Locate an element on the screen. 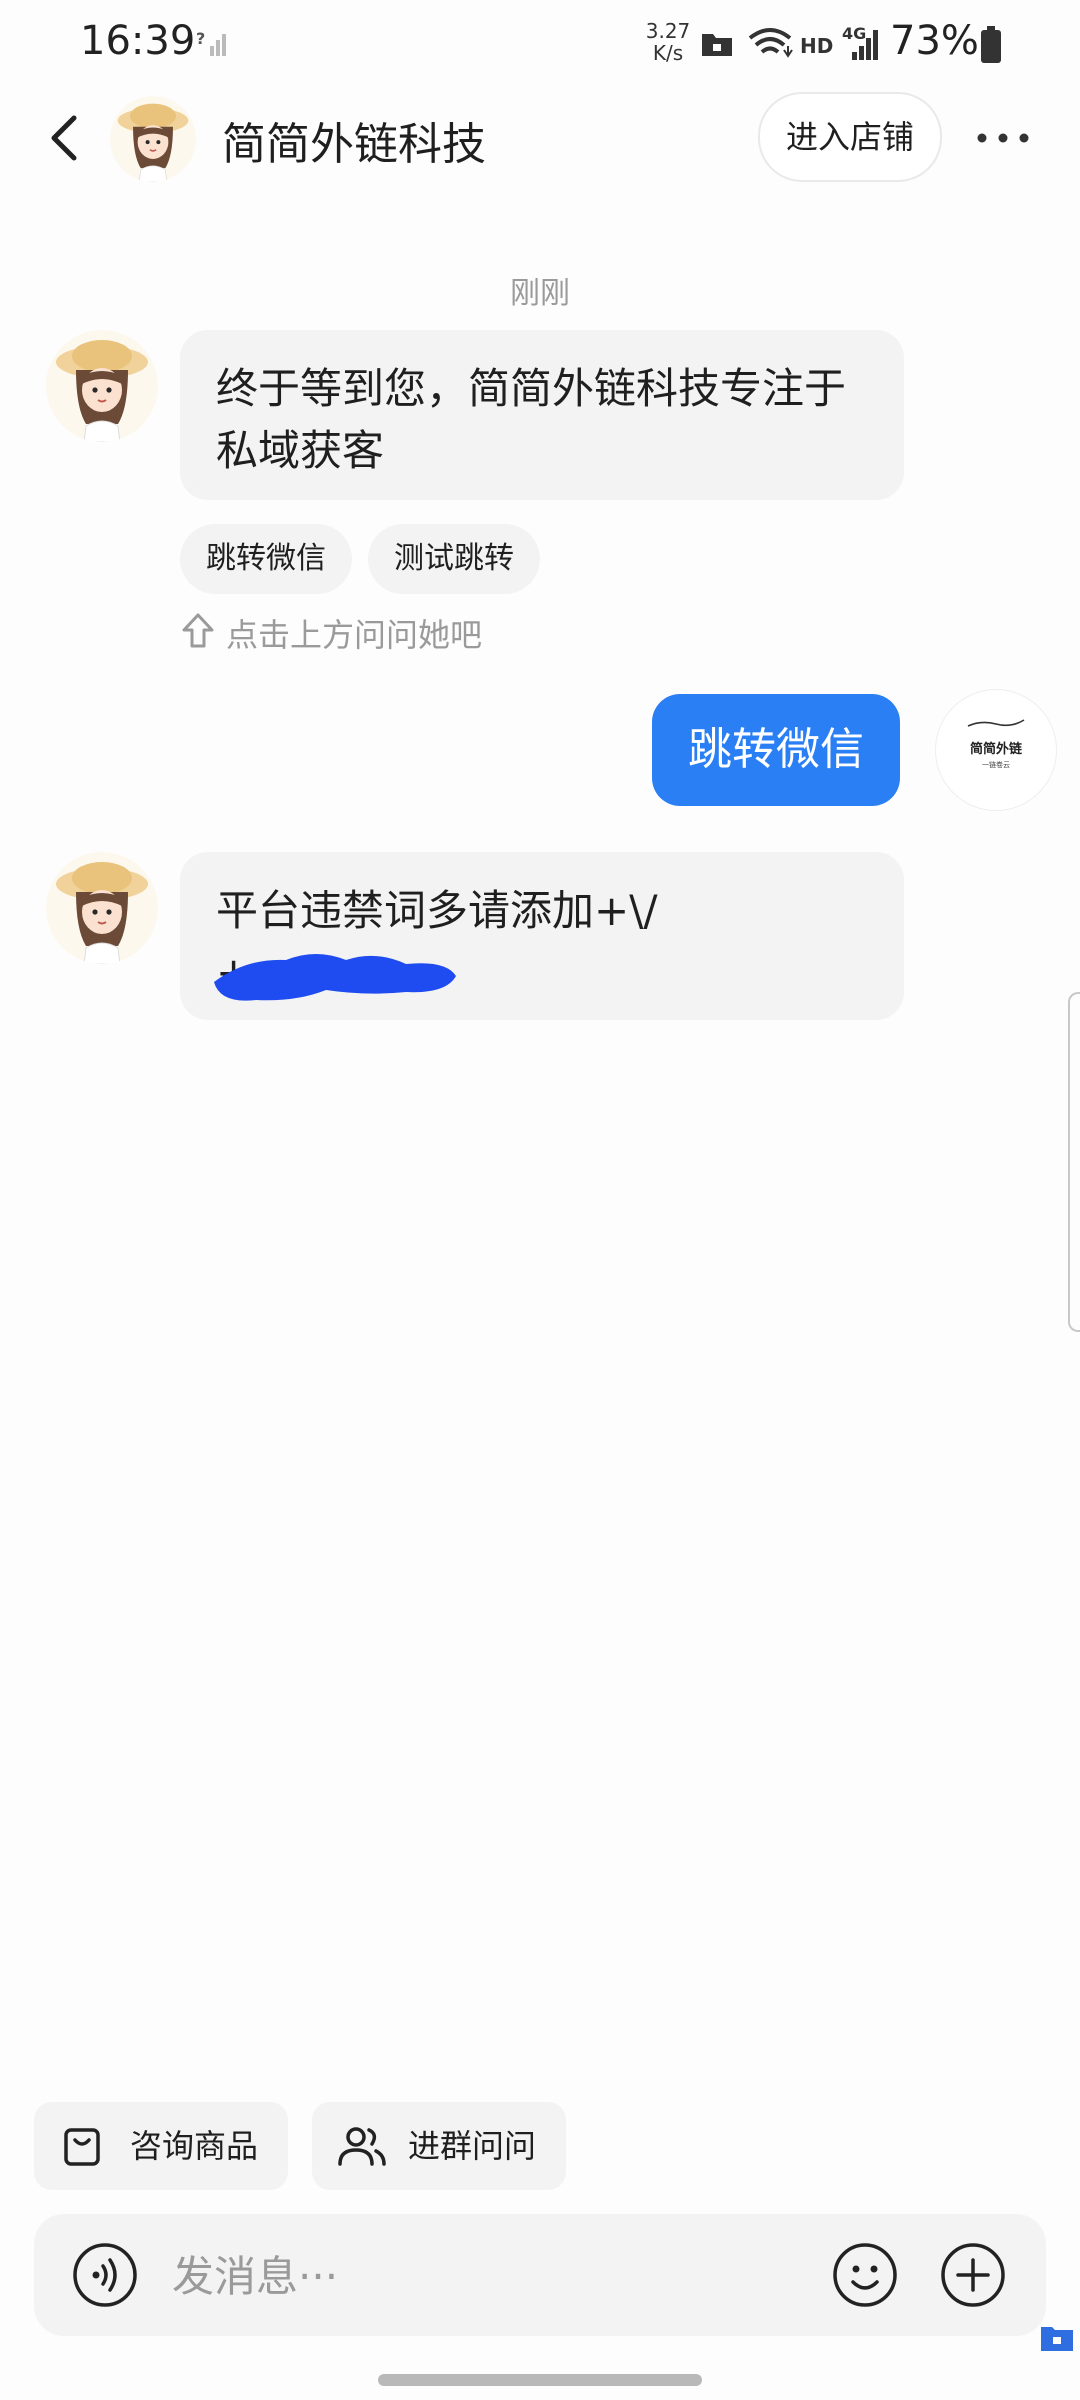 This screenshot has width=1080, height=2400. message-input is located at coordinates (452, 2276).